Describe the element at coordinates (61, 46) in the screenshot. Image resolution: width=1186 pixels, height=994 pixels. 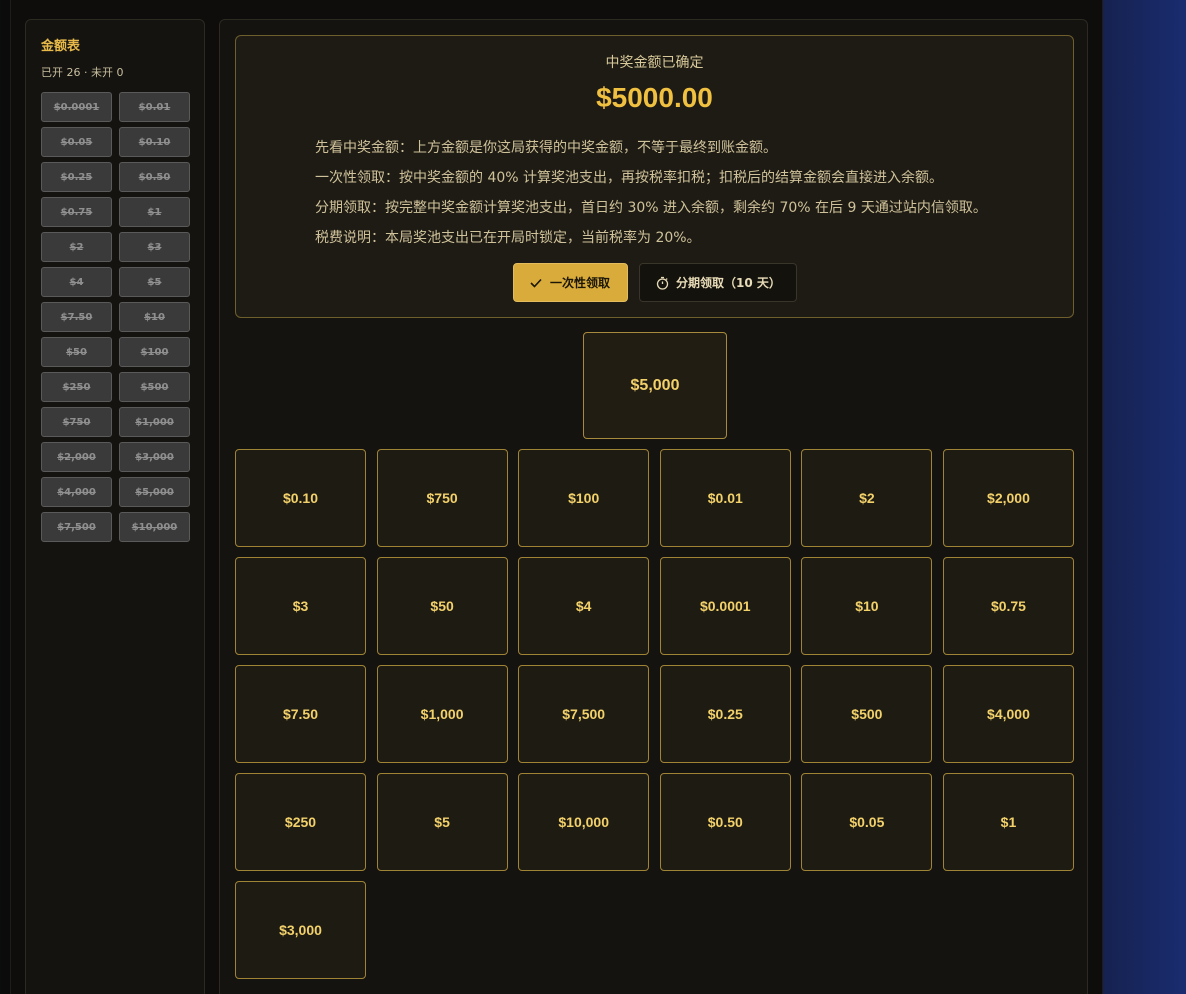
I see `amount-table-title: 金额表` at that location.